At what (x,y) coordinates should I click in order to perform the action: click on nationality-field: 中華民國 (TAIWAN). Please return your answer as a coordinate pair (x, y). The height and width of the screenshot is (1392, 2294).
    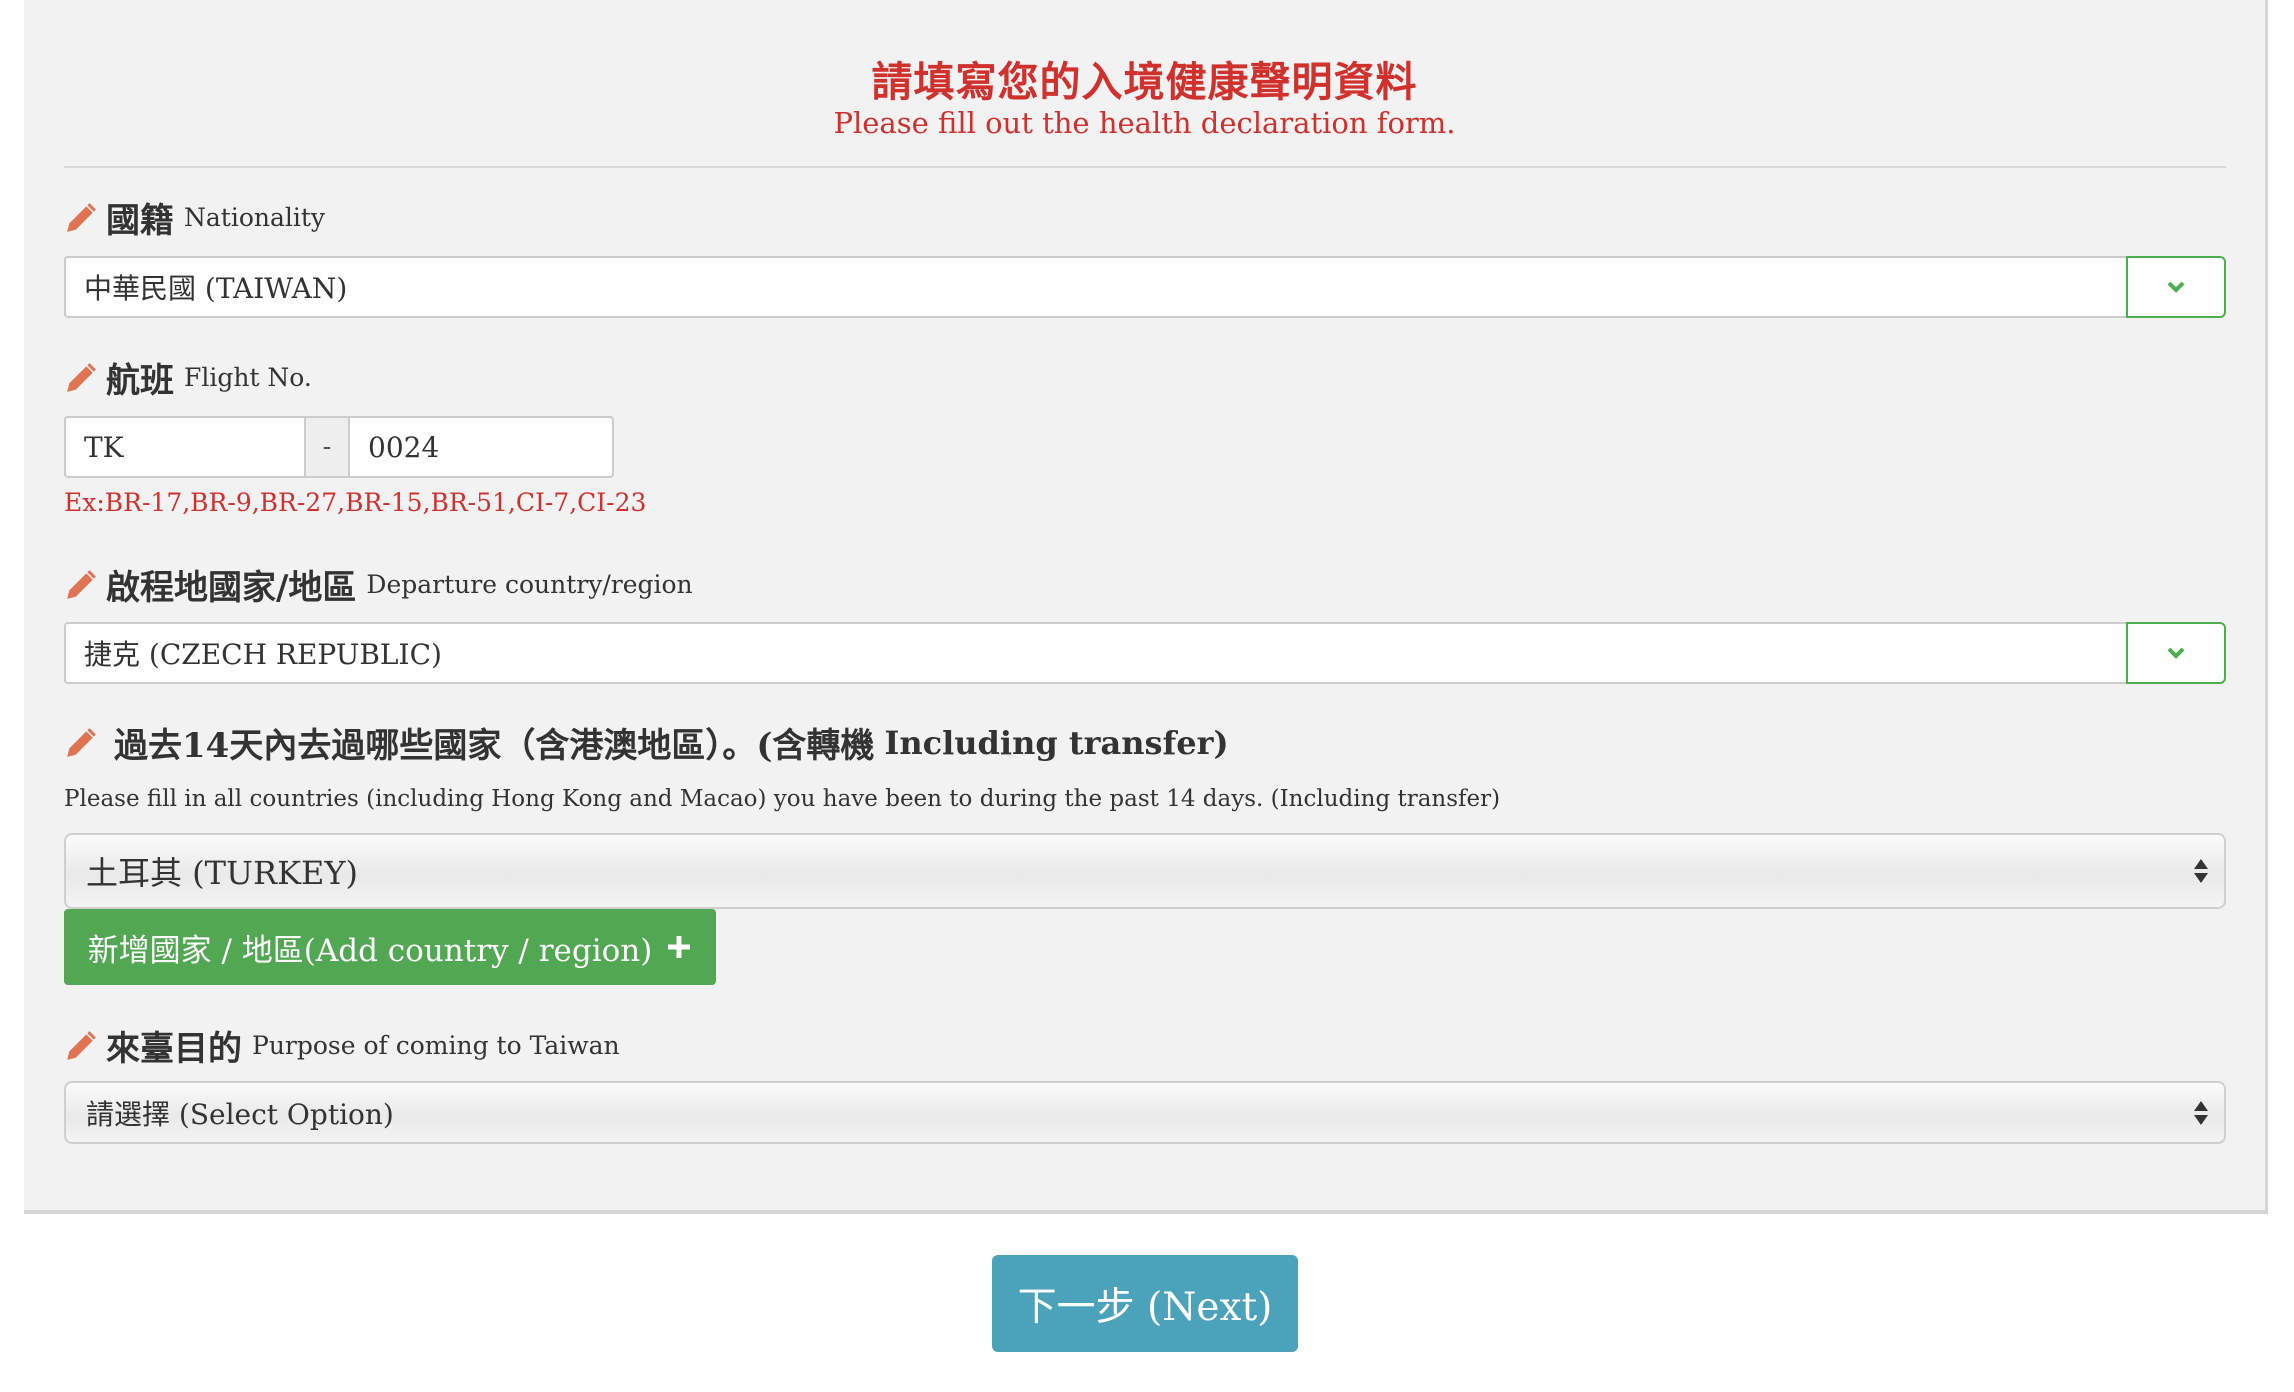
    Looking at the image, I should click on (1096, 287).